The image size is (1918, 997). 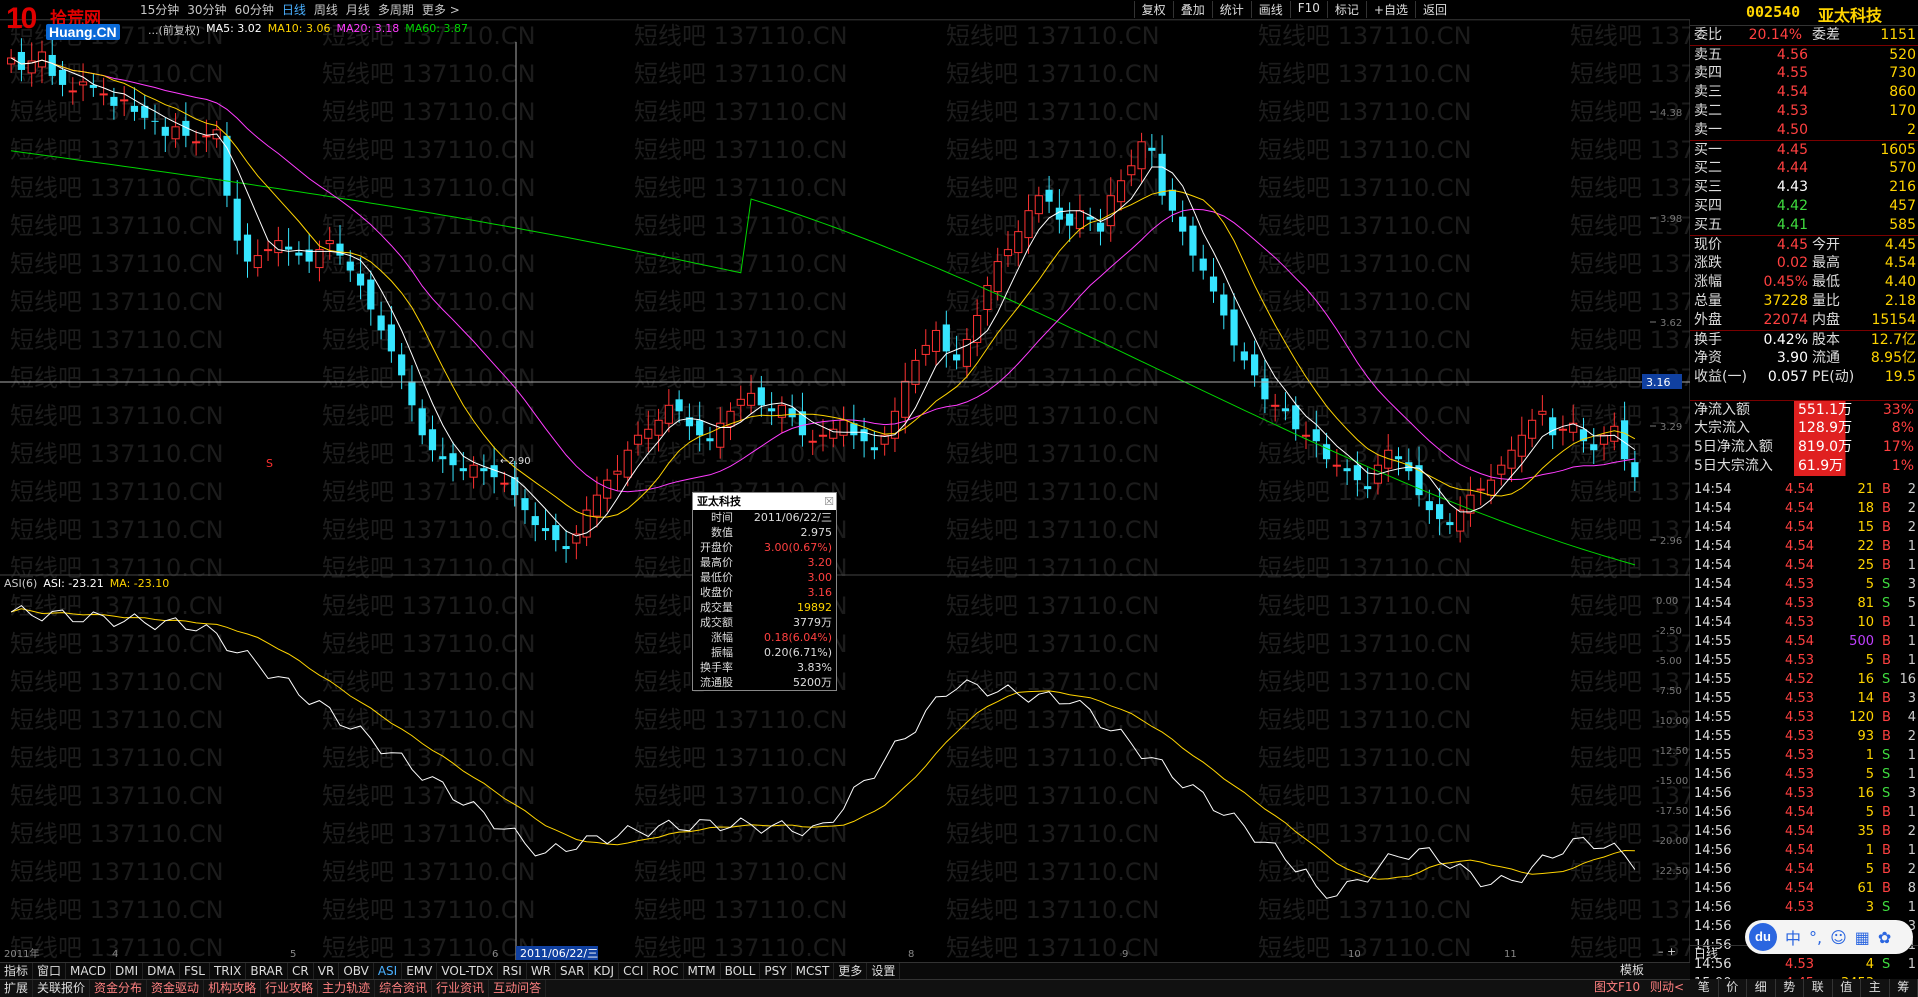 What do you see at coordinates (1704, 988) in the screenshot?
I see `right-tab: 笔` at bounding box center [1704, 988].